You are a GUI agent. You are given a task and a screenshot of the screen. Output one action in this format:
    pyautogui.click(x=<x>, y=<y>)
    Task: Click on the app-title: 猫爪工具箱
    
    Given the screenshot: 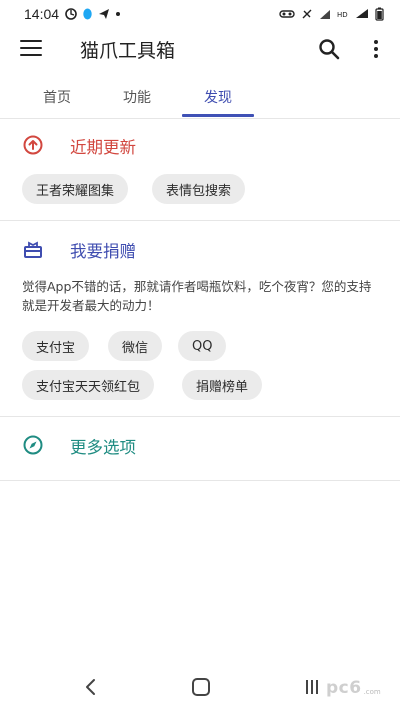 What is the action you would take?
    pyautogui.click(x=128, y=51)
    